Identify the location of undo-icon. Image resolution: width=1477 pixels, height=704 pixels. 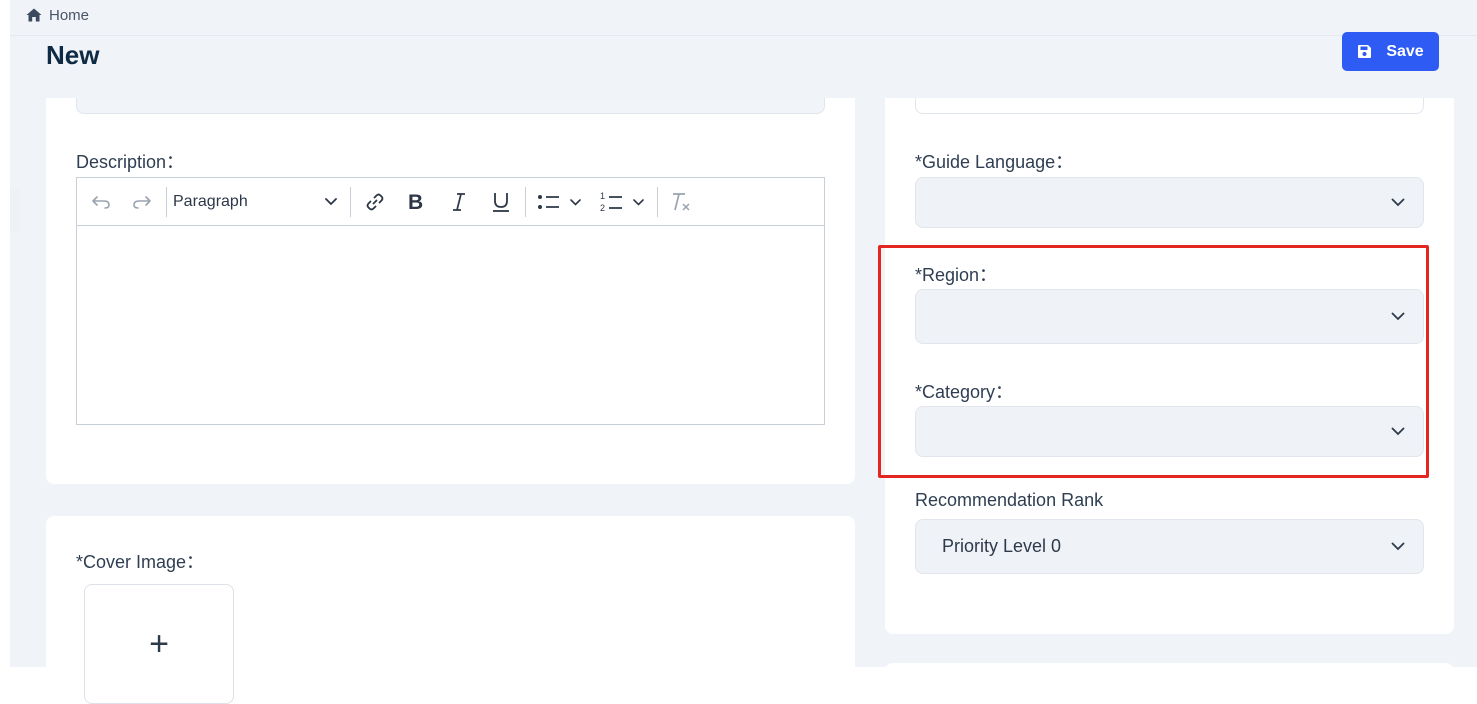
(101, 202).